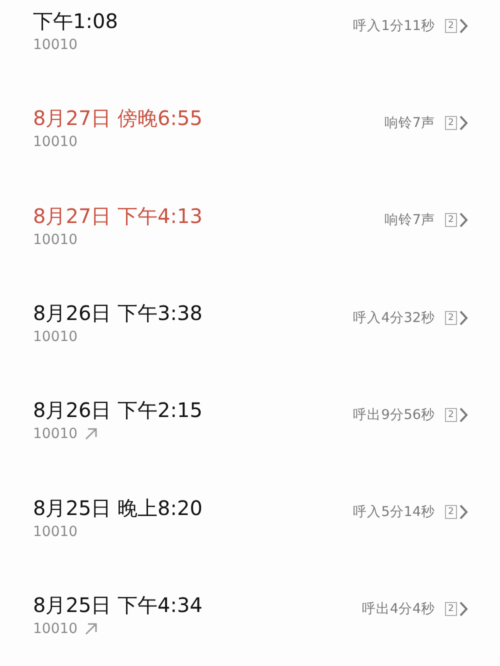  Describe the element at coordinates (250, 323) in the screenshot. I see `call-log-item: 8月26日 下午3:38 10010 呼入4分32秒 2` at that location.